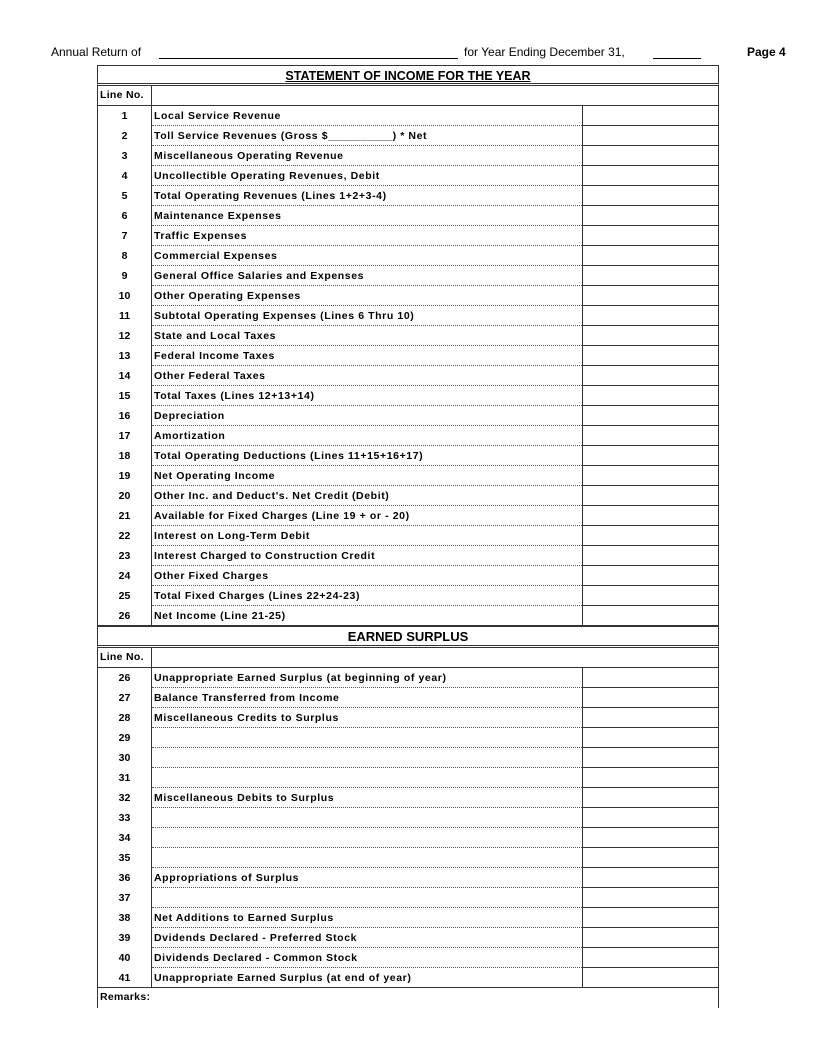 This screenshot has width=817, height=1057. I want to click on line-number: 9, so click(125, 276).